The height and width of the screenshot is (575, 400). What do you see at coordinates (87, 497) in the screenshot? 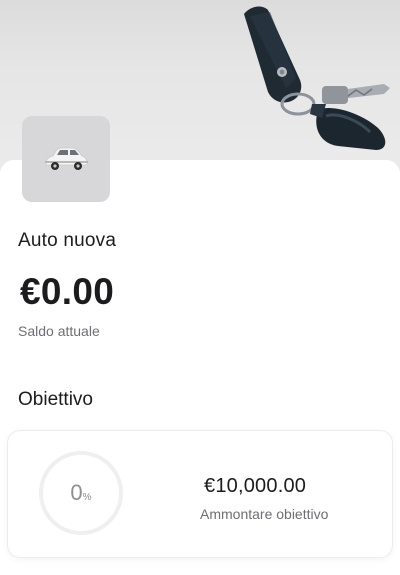
I see `progress-unit: %` at bounding box center [87, 497].